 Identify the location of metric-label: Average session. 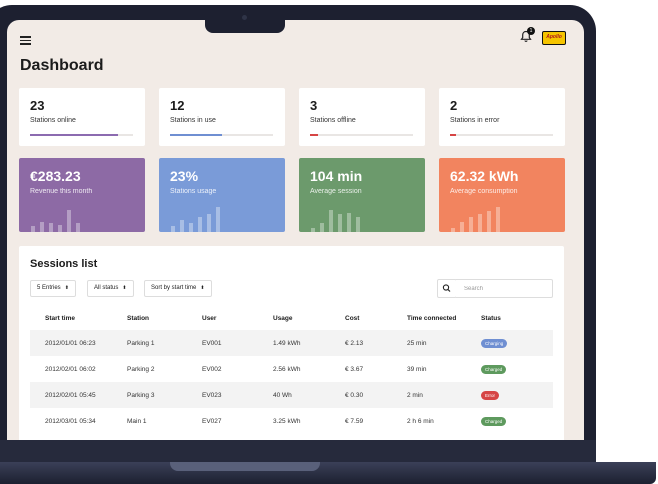
(336, 191).